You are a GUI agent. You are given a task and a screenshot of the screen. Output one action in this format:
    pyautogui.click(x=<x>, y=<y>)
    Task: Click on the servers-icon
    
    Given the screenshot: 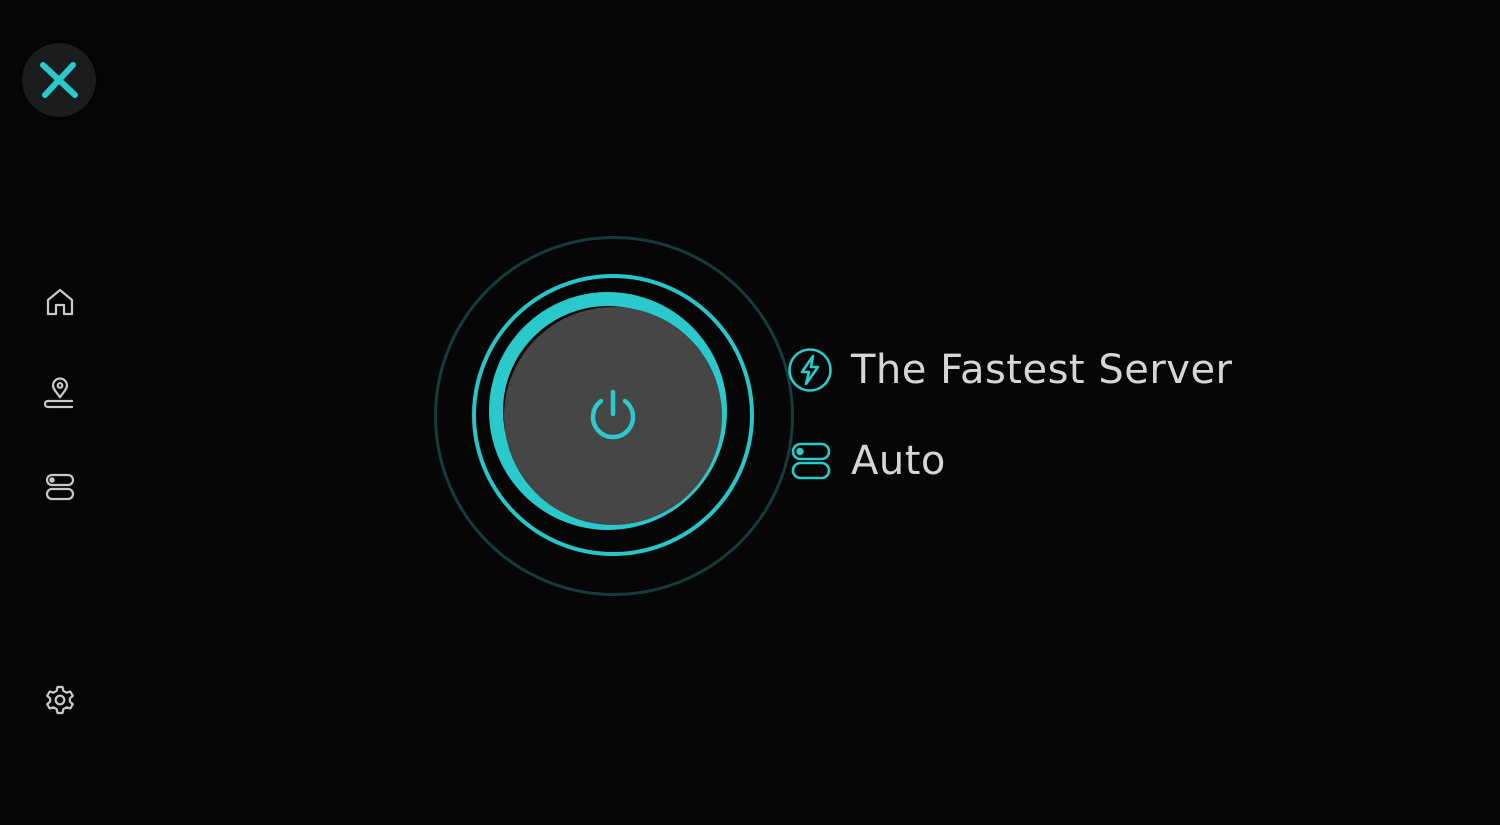 What is the action you would take?
    pyautogui.click(x=60, y=487)
    